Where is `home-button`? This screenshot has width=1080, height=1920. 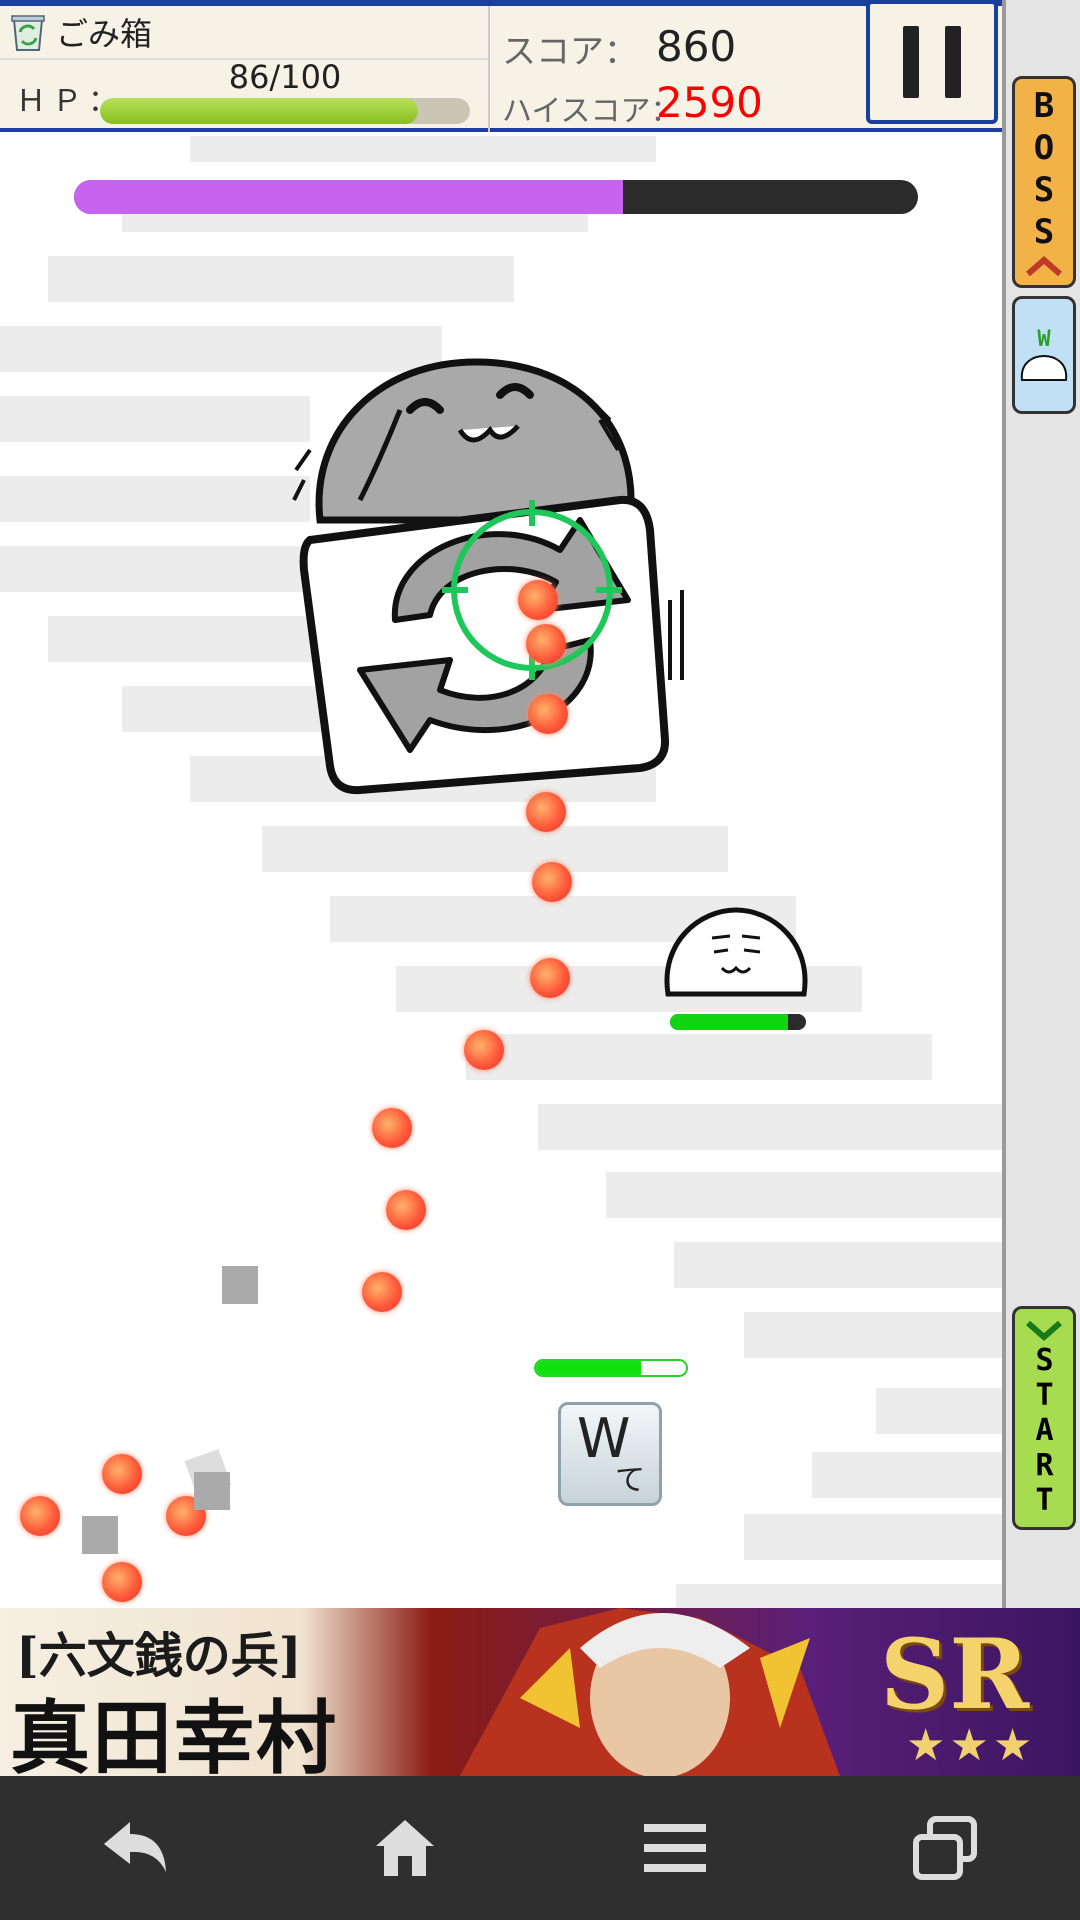 home-button is located at coordinates (405, 1848).